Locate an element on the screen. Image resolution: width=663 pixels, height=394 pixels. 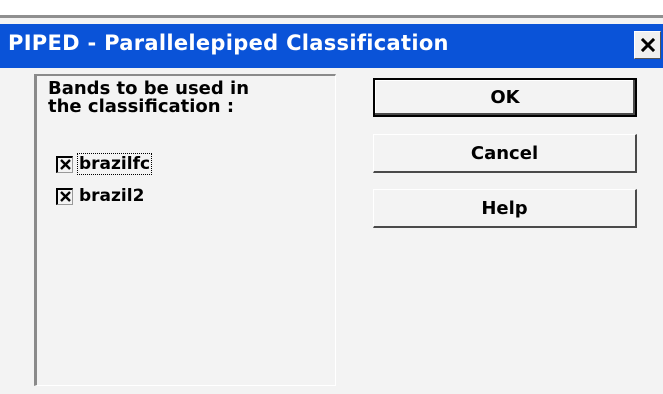
band-item-brazilfc: brazilfc is located at coordinates (104, 164).